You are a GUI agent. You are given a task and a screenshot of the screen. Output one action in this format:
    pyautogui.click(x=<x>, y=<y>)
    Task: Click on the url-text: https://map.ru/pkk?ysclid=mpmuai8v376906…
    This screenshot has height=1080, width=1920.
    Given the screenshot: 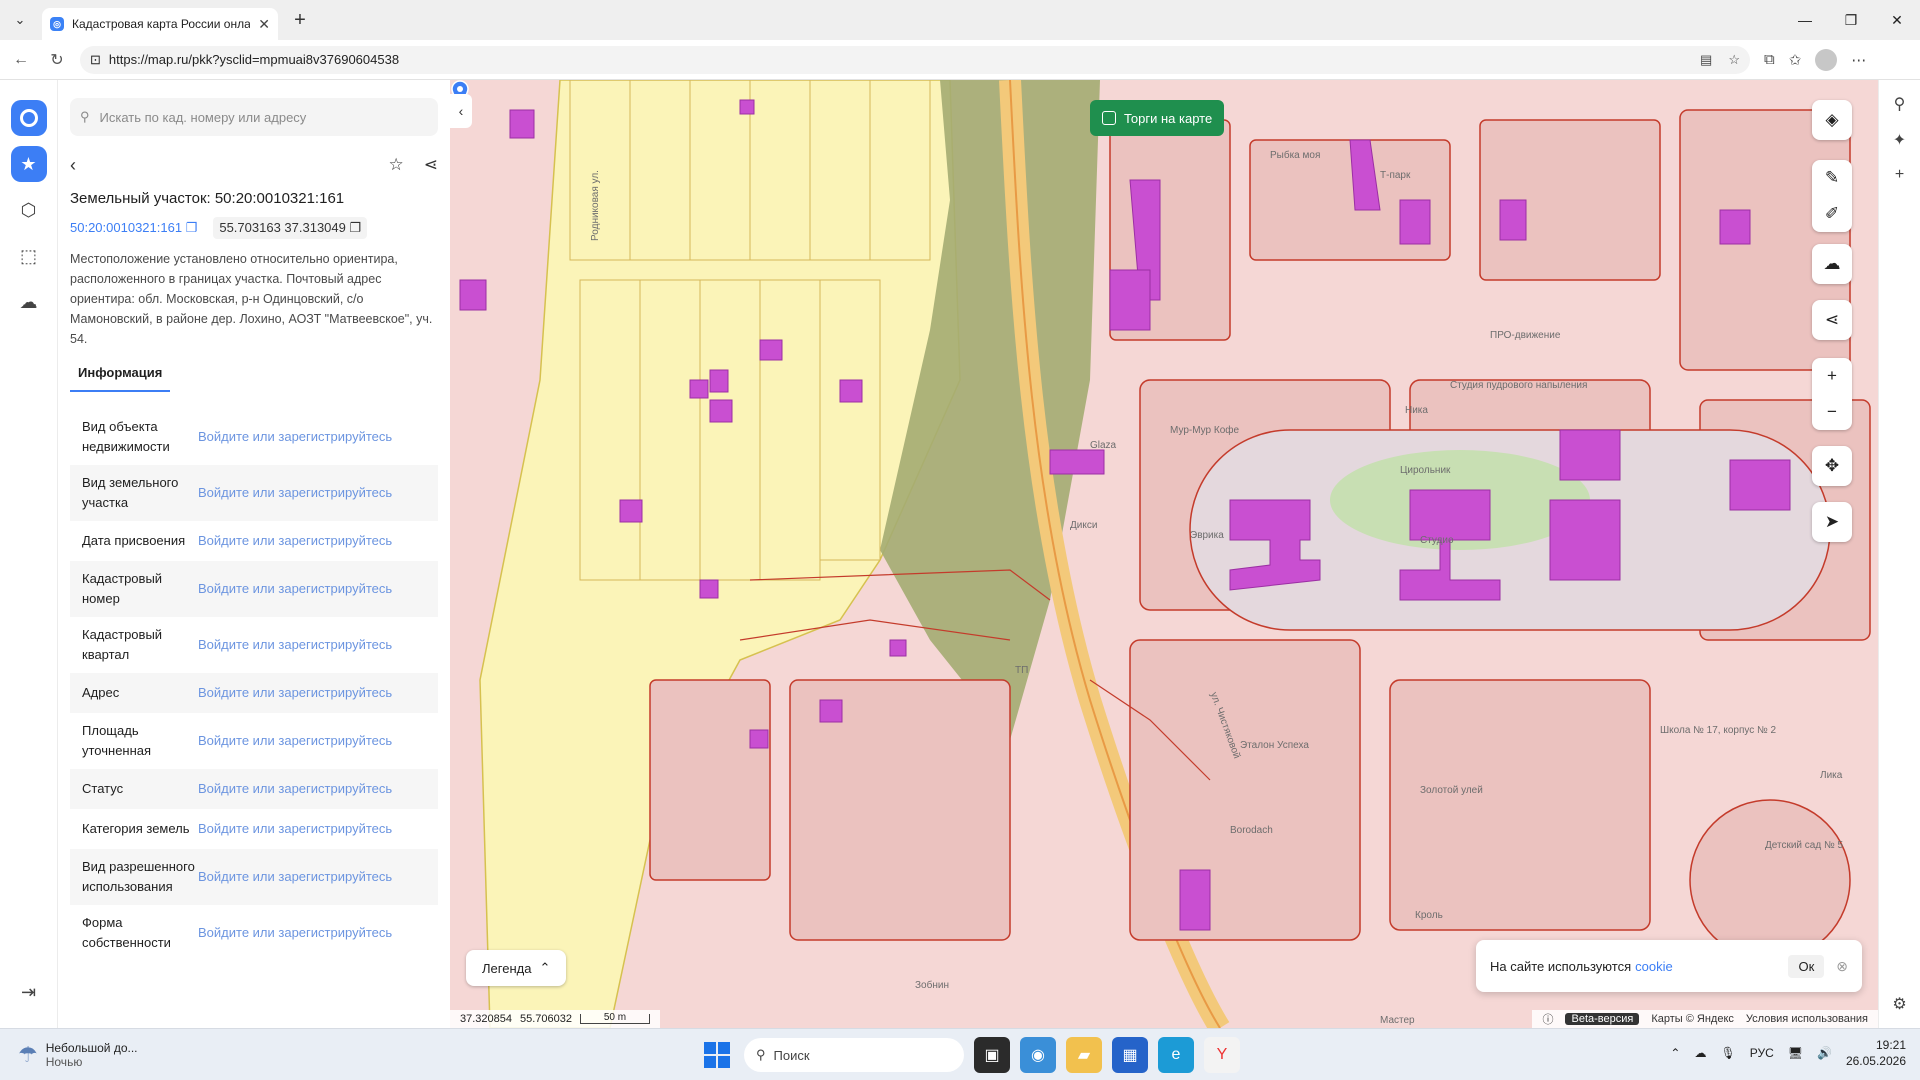 What is the action you would take?
    pyautogui.click(x=254, y=59)
    